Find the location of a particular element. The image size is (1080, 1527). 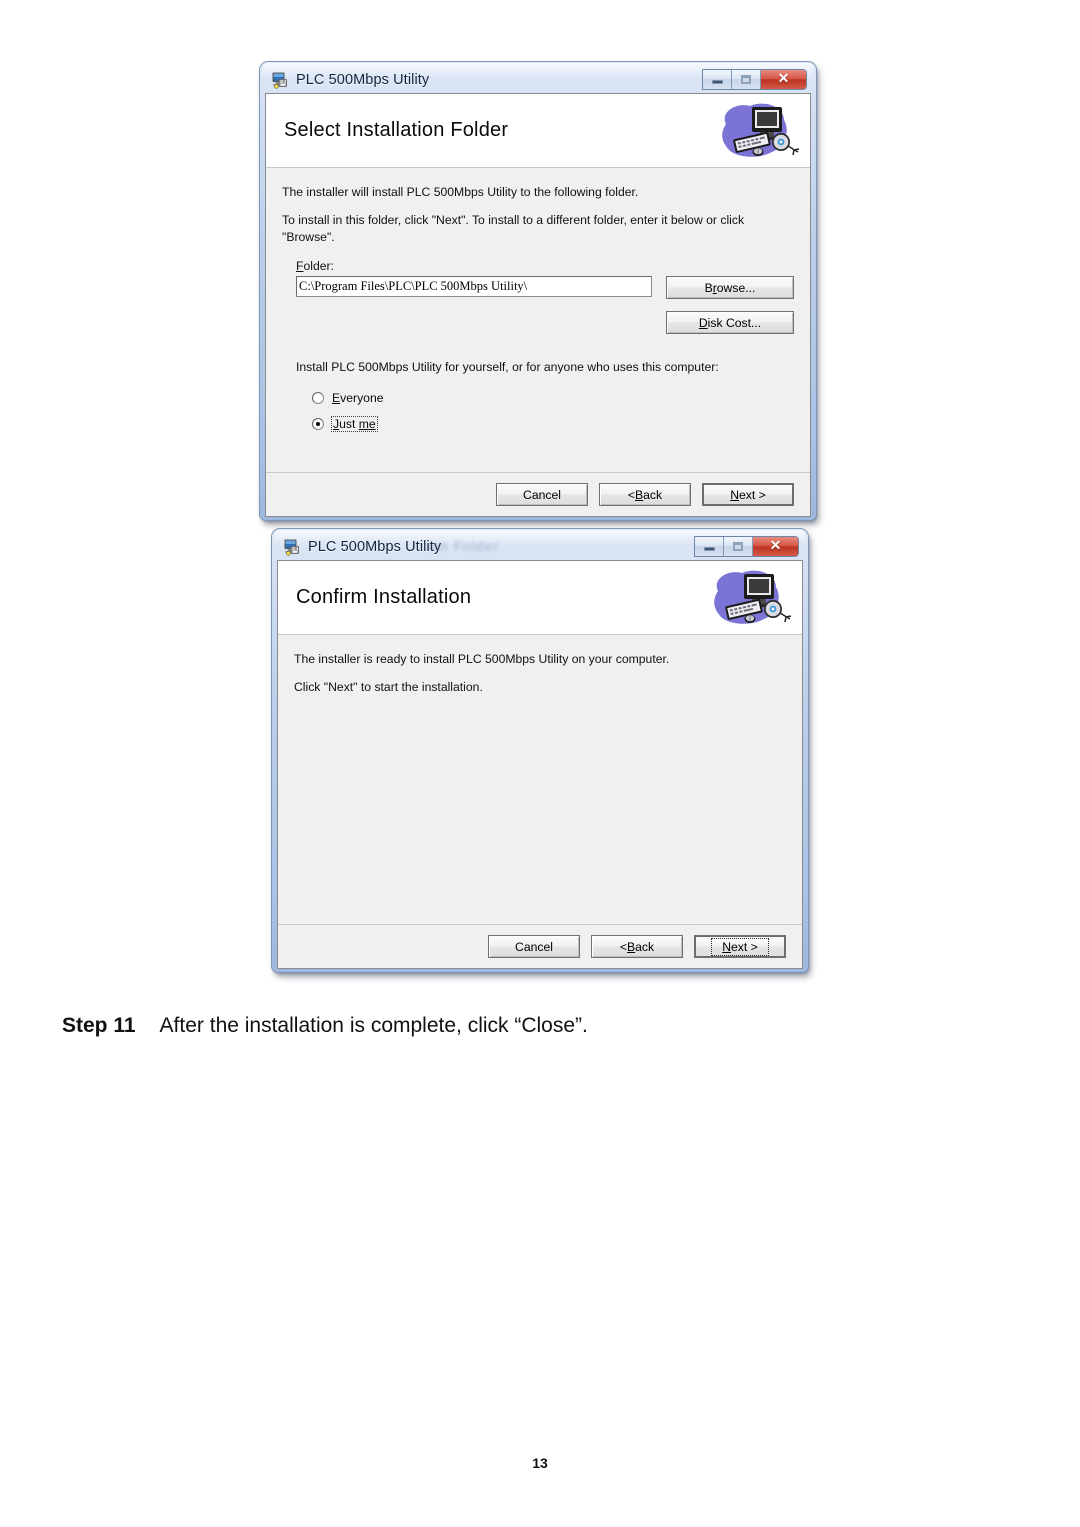

step-label: Step 11 is located at coordinates (99, 1025).